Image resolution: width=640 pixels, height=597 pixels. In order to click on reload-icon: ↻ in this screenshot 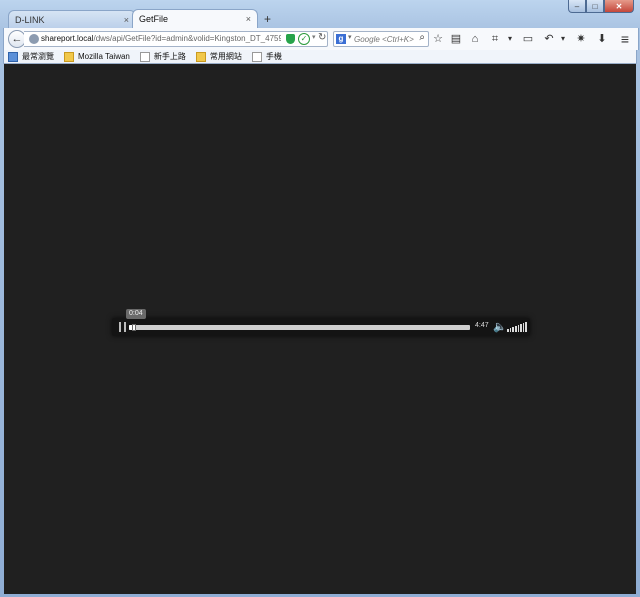, I will do `click(322, 37)`.